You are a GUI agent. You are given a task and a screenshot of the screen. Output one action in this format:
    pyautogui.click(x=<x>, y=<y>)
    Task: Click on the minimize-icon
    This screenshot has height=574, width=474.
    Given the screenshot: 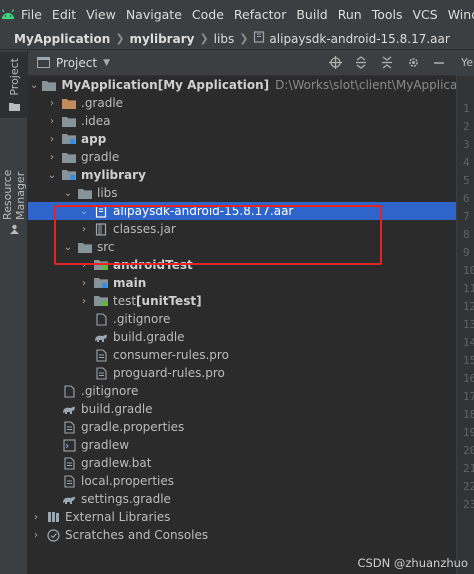 What is the action you would take?
    pyautogui.click(x=439, y=63)
    